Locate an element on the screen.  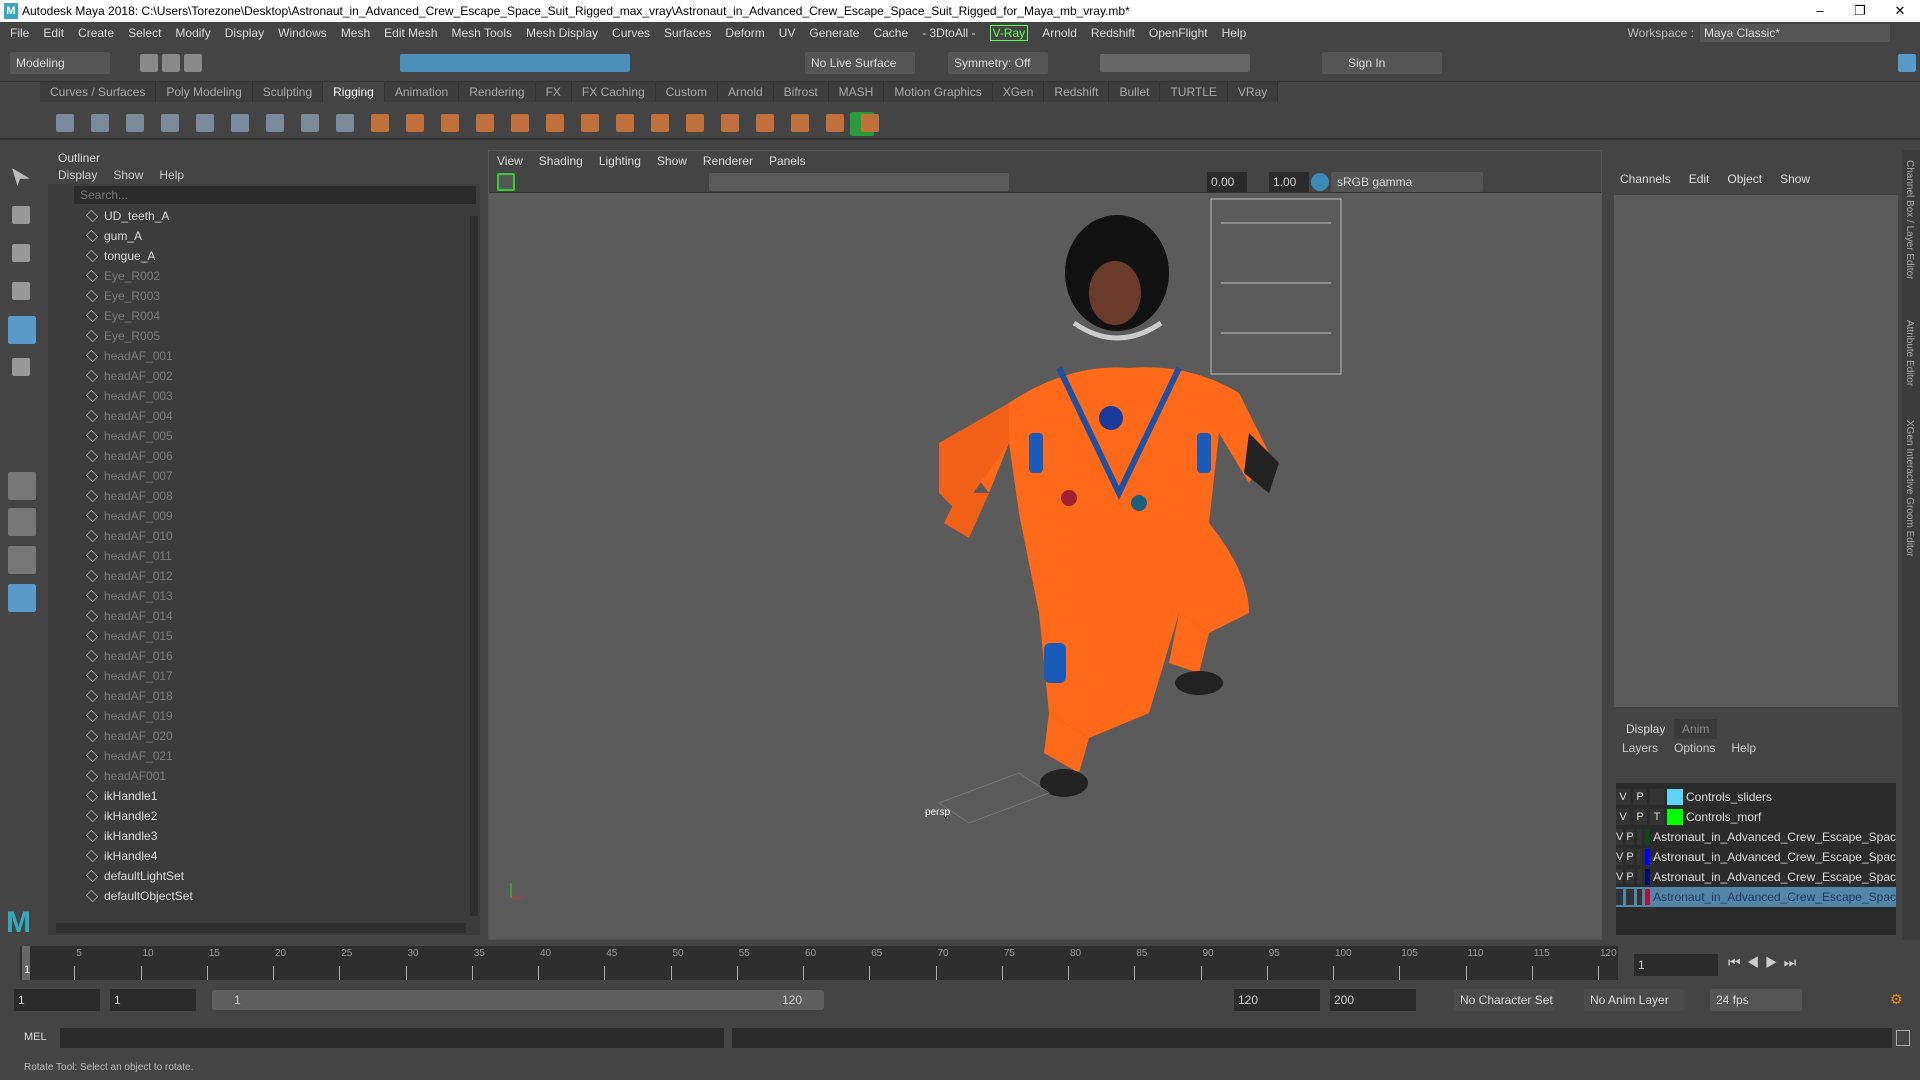
outliner-item: headAF_016 is located at coordinates (264, 656).